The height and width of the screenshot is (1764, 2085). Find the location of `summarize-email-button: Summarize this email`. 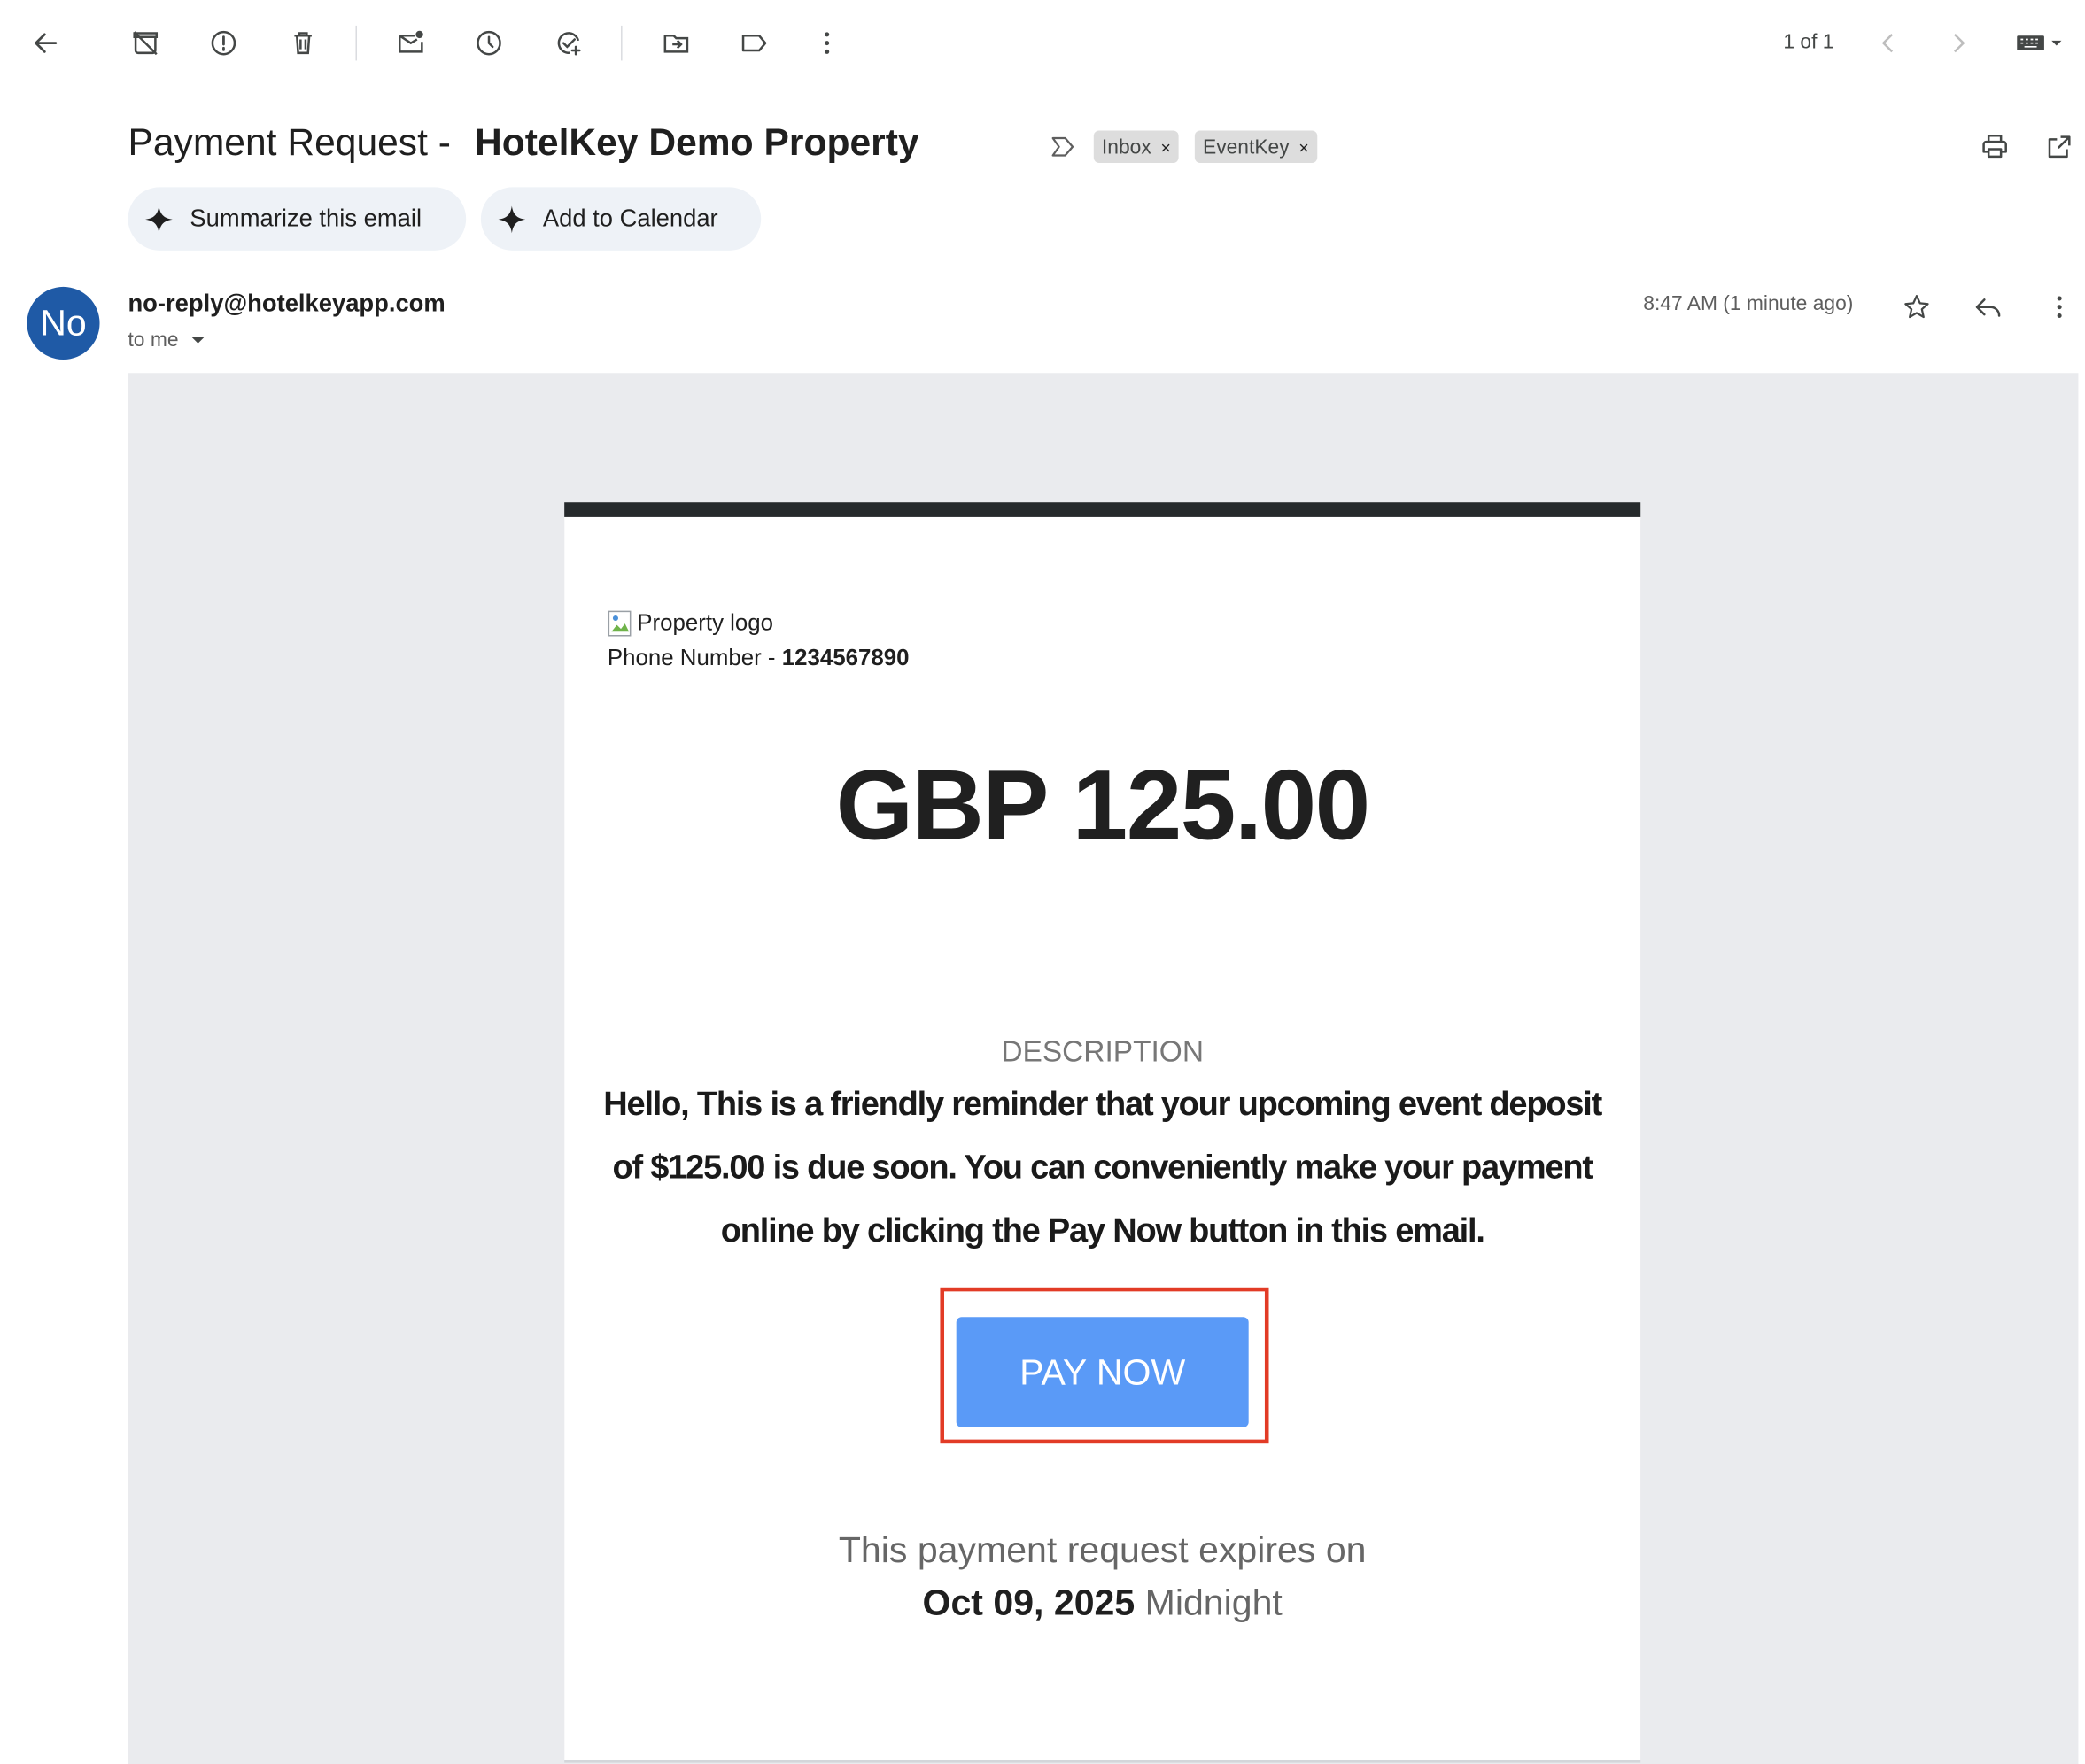

summarize-email-button: Summarize this email is located at coordinates (297, 219).